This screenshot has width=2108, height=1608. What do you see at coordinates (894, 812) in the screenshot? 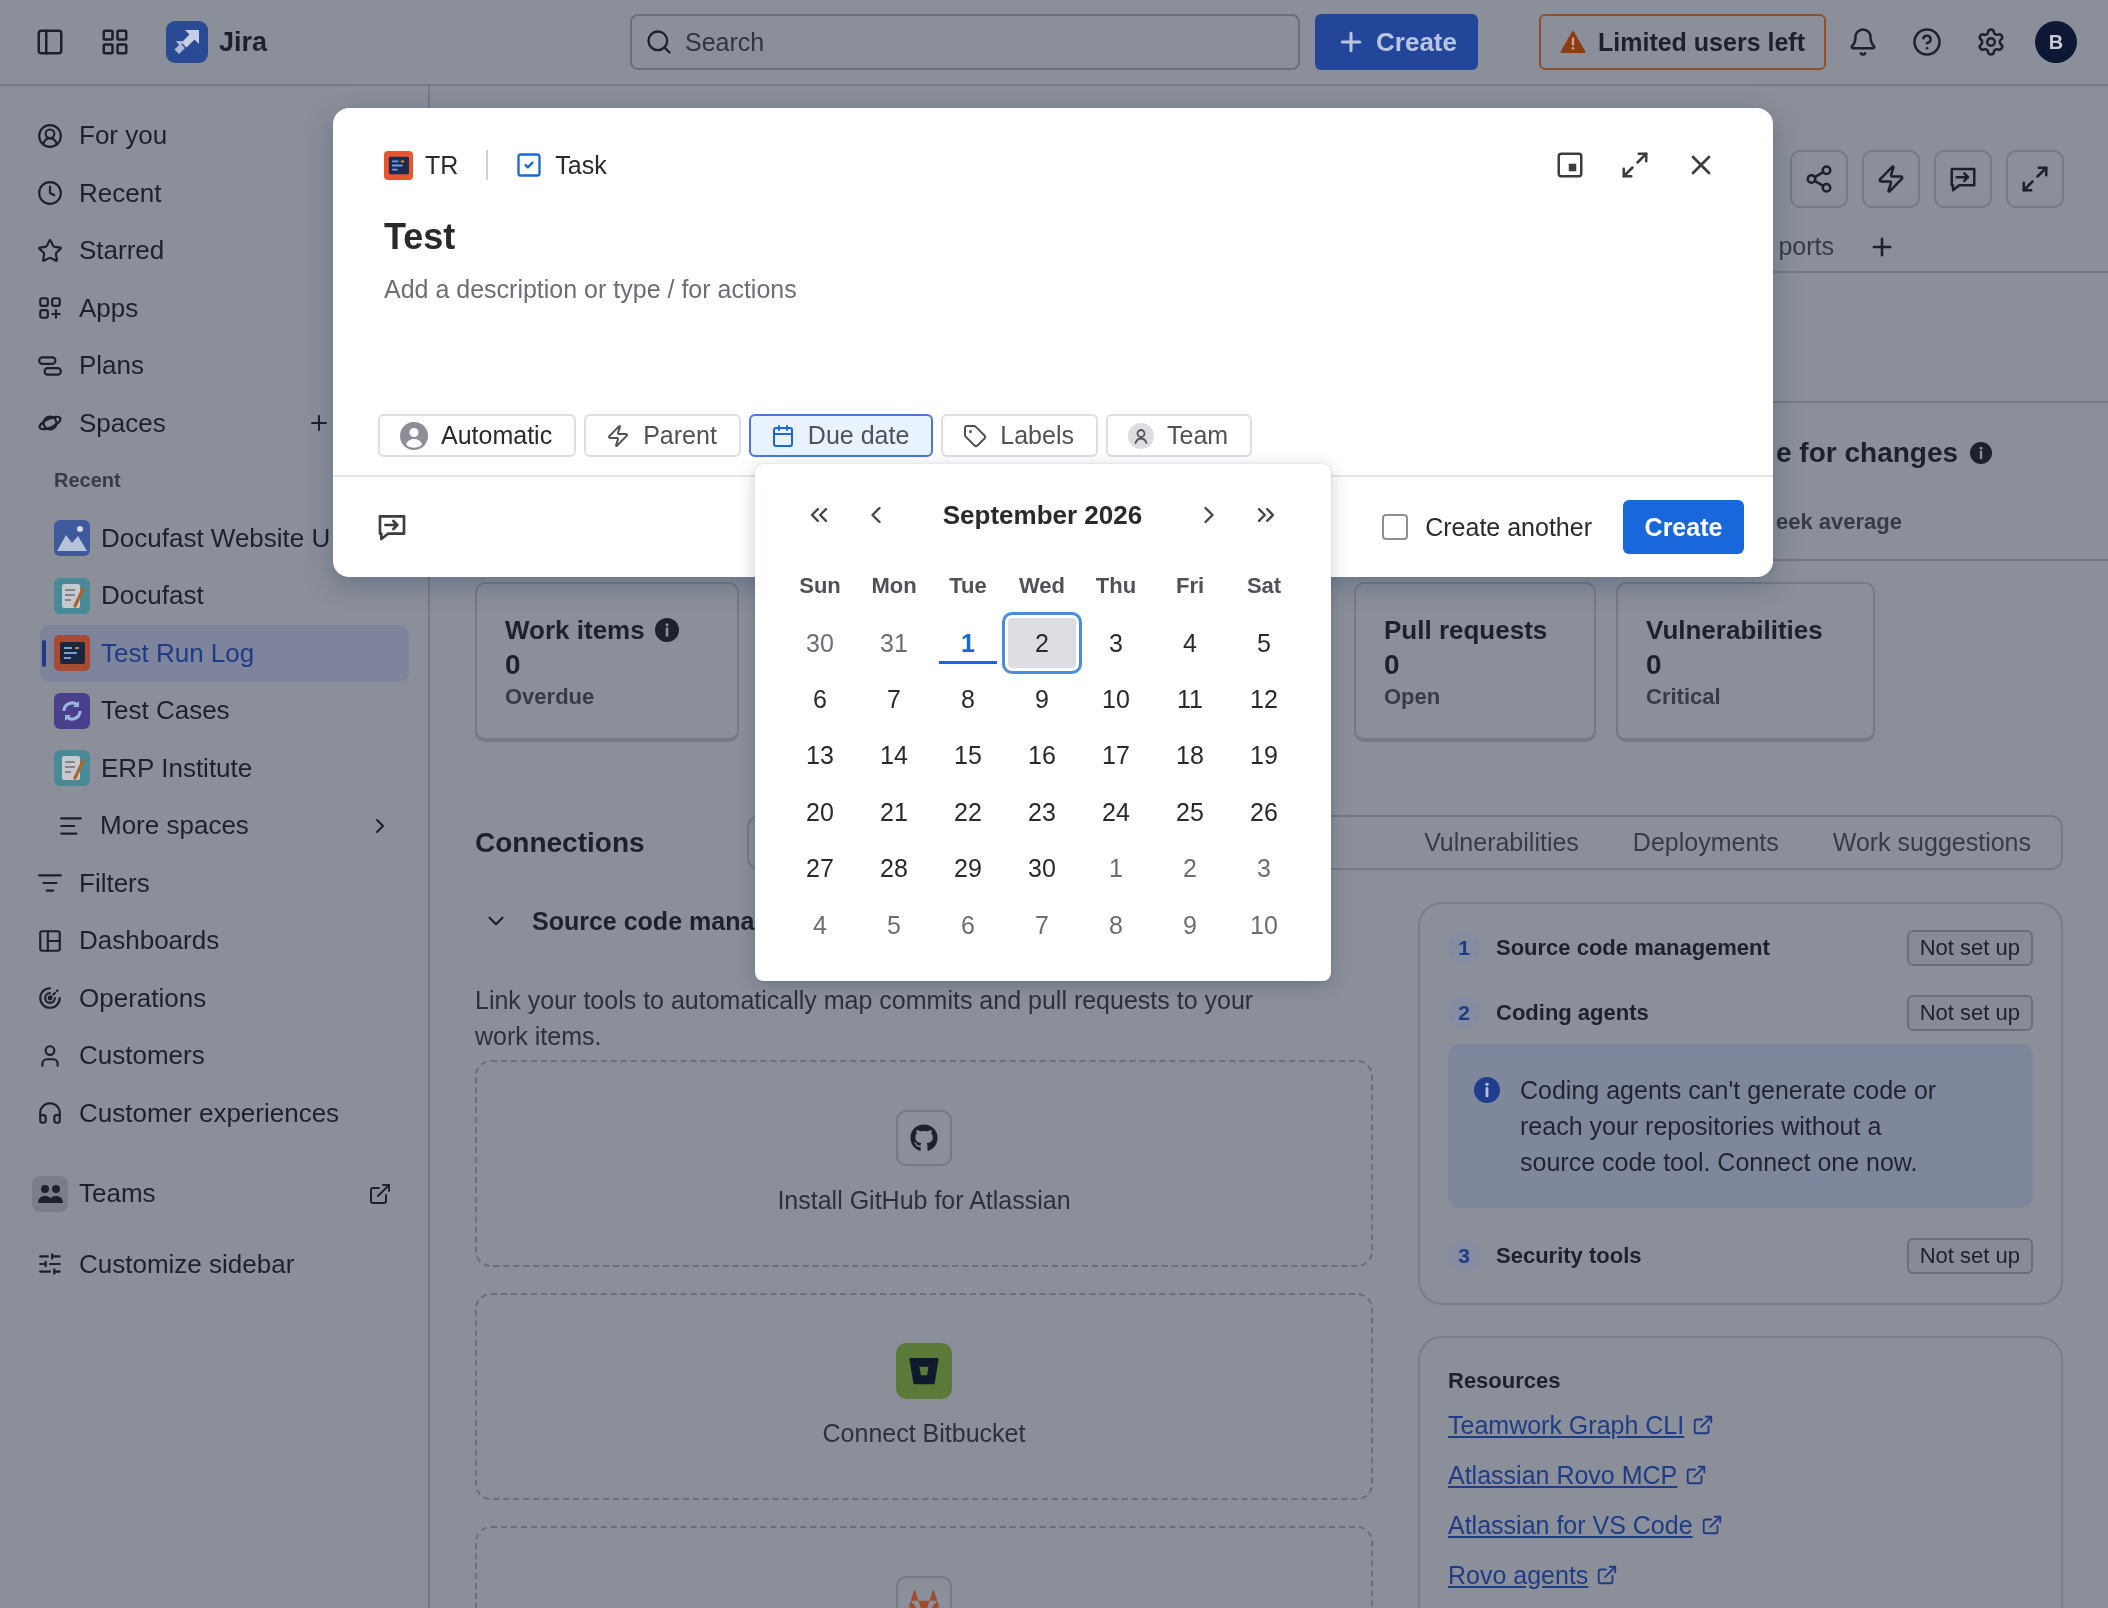
I see `calendar-day: 21` at bounding box center [894, 812].